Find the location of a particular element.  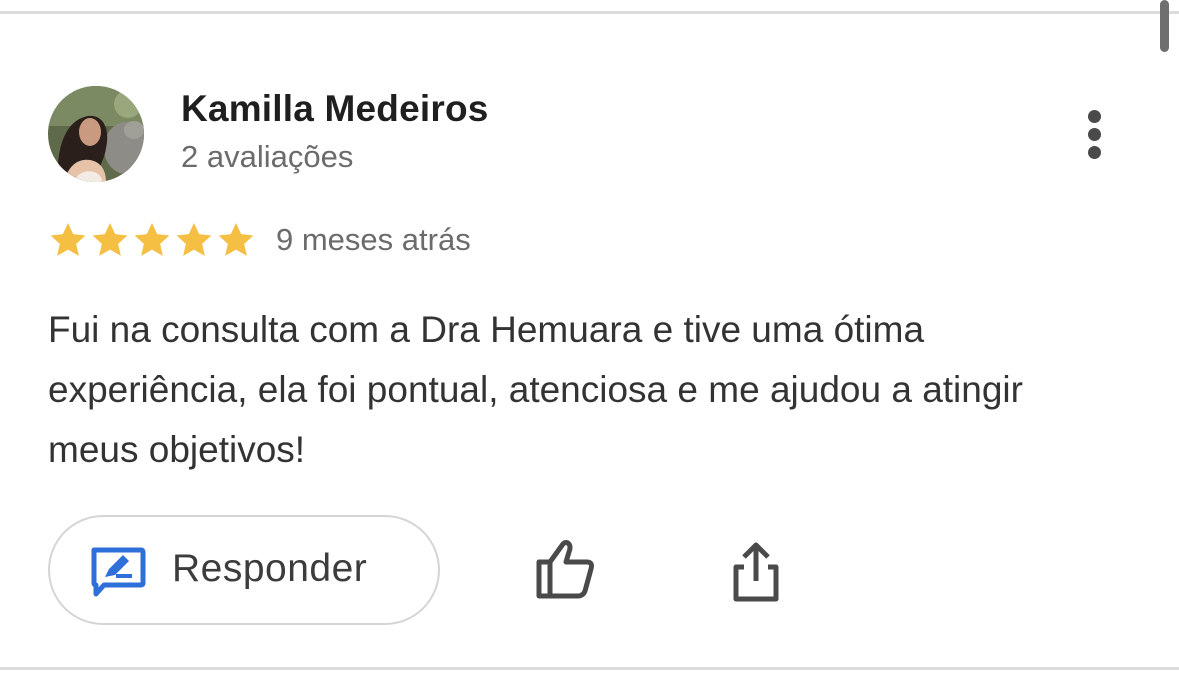

top-divider is located at coordinates (589, 12).